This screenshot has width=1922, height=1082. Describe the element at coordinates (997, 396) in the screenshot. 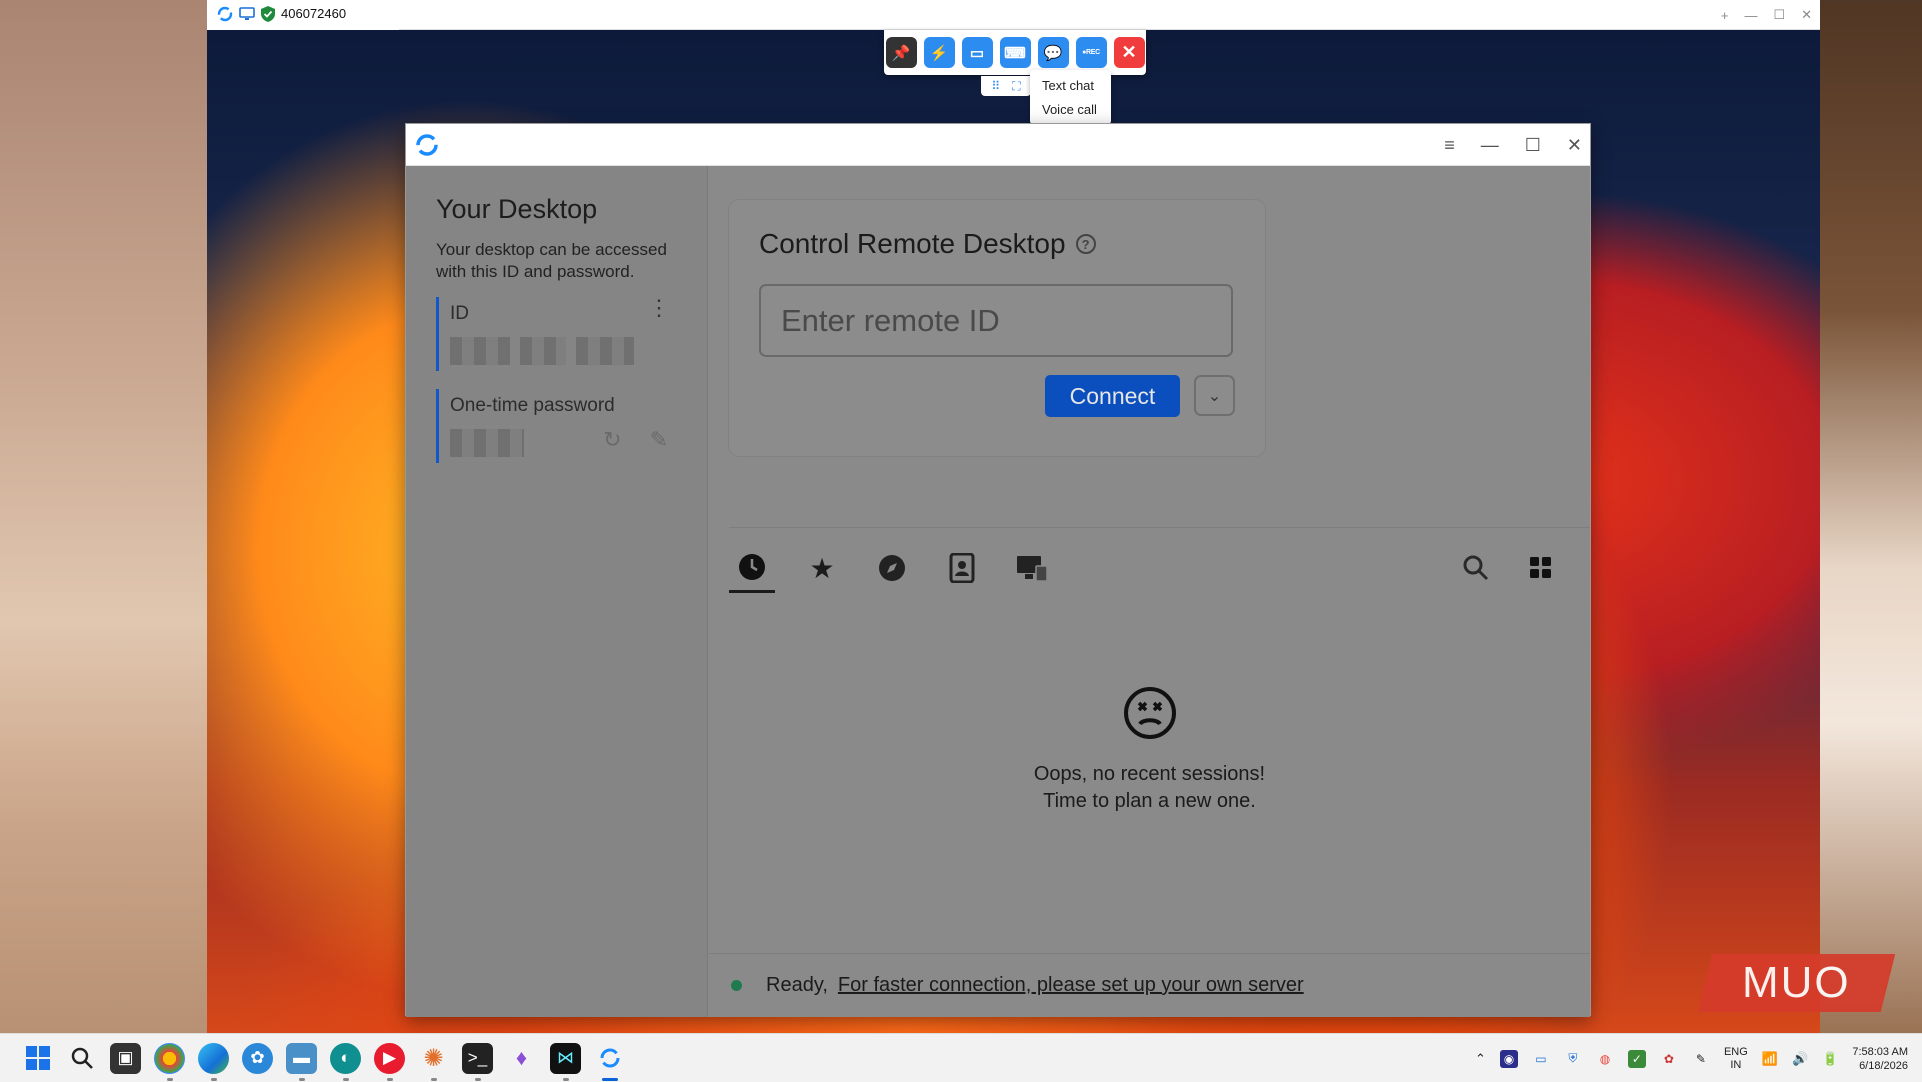

I see `connect-row: Connect ⌄` at that location.